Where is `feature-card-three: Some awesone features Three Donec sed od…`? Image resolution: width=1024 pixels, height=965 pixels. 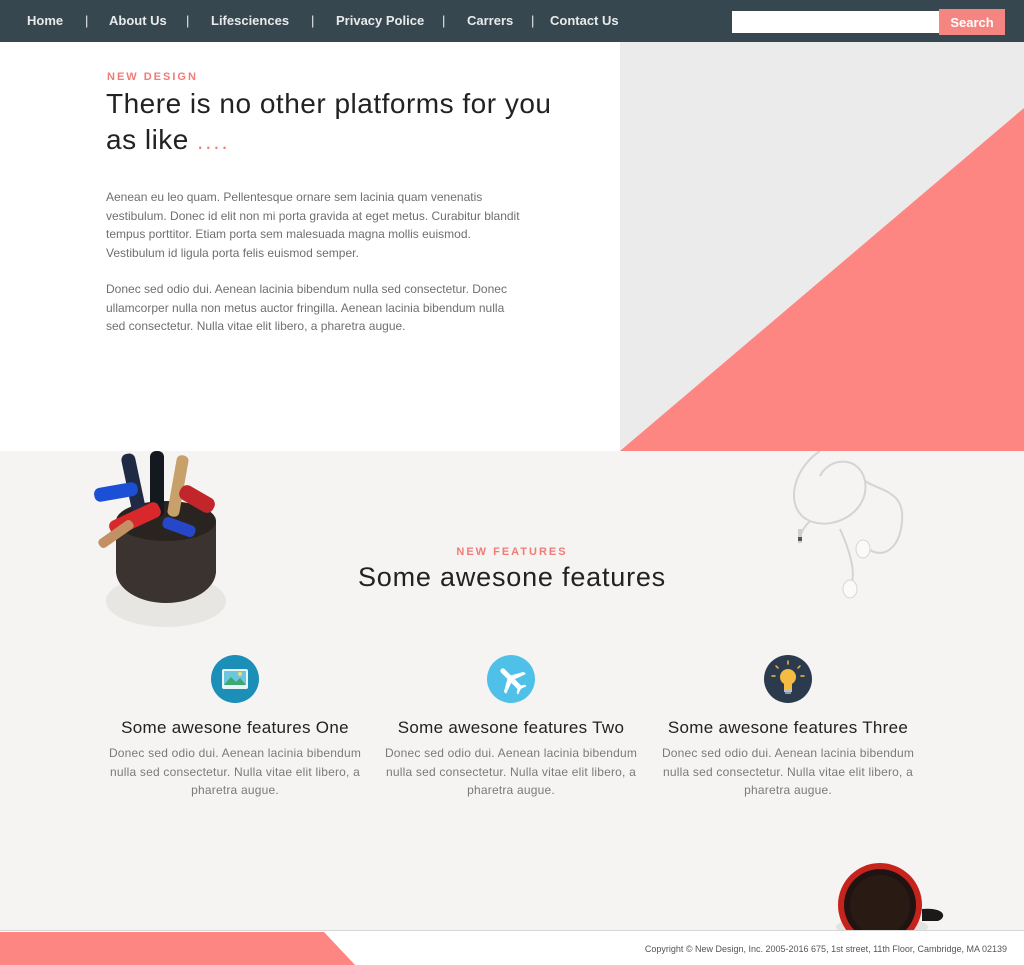 feature-card-three: Some awesone features Three Donec sed od… is located at coordinates (788, 727).